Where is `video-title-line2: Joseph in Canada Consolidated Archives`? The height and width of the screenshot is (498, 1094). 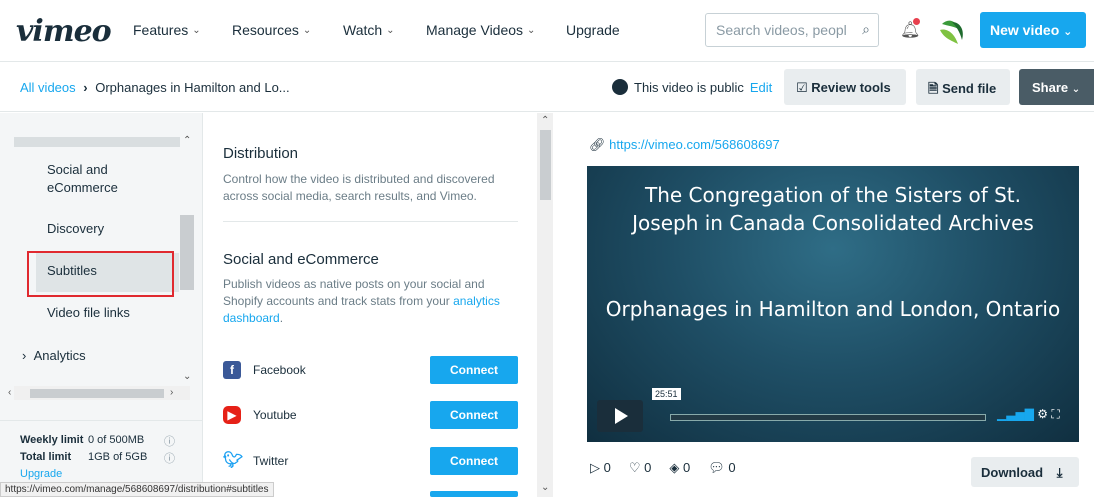 video-title-line2: Joseph in Canada Consolidated Archives is located at coordinates (833, 223).